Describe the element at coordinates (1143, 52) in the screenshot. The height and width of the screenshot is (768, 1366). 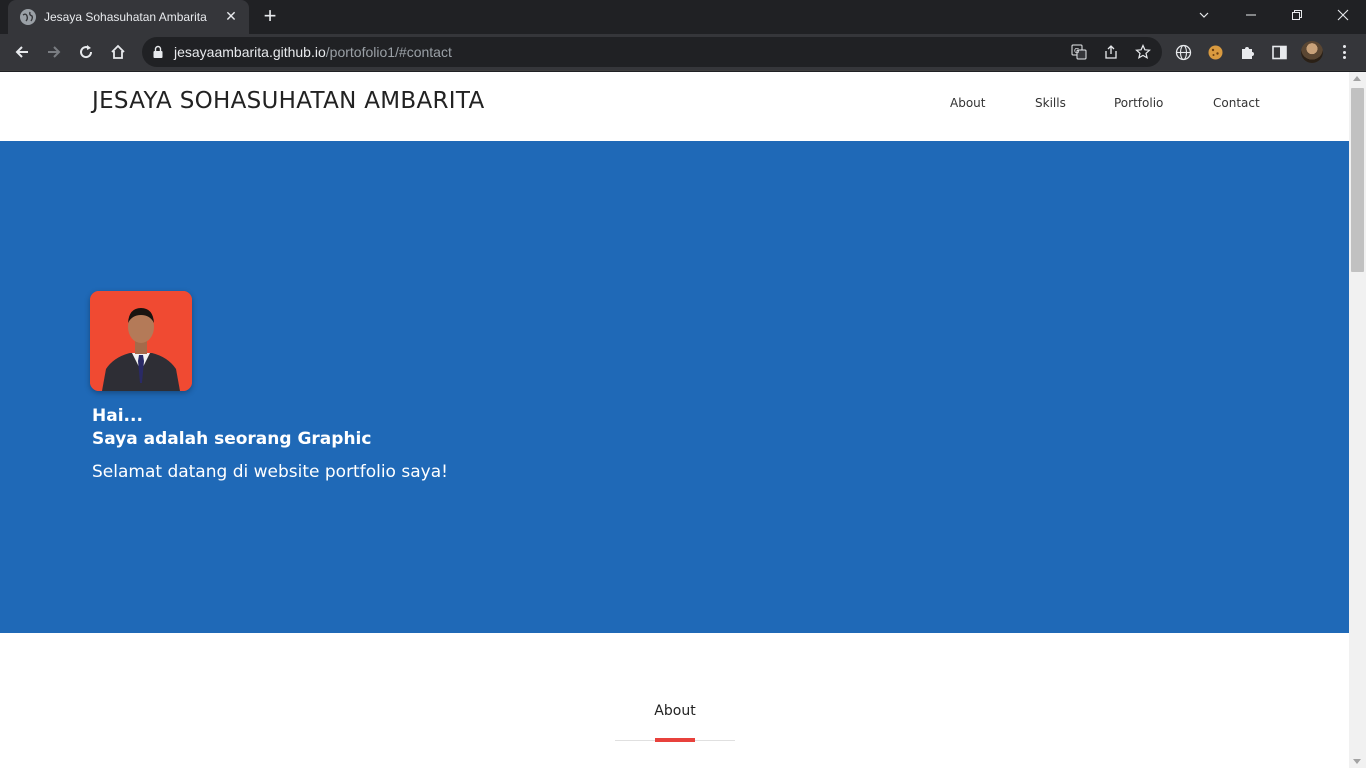
I see `bookmark-star-icon` at that location.